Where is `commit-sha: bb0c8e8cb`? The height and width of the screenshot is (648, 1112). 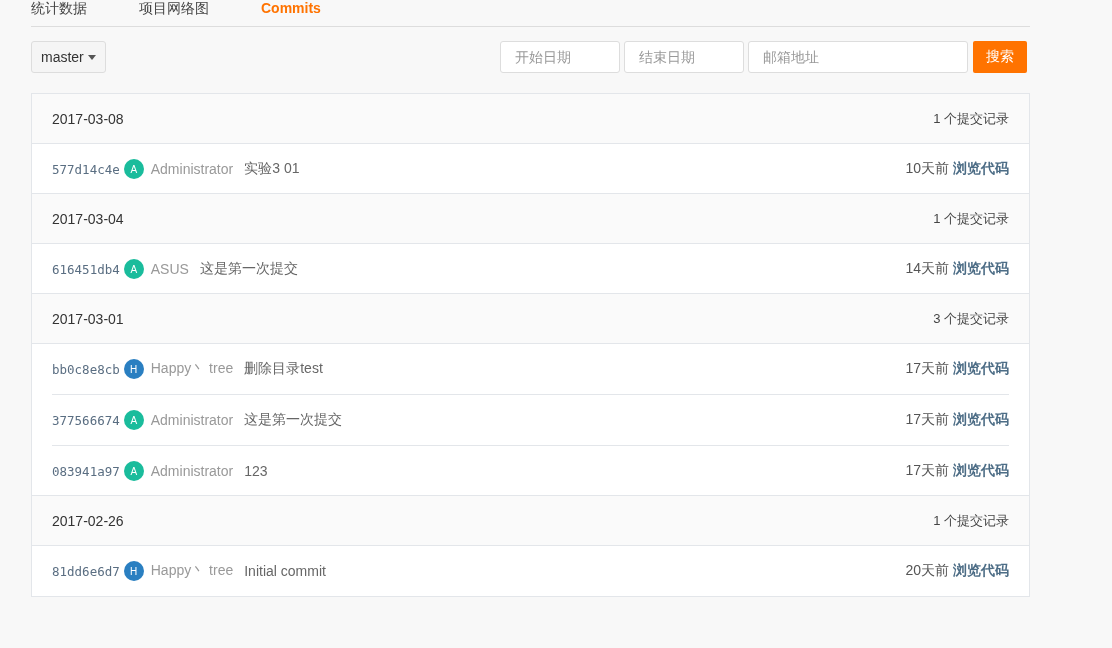
commit-sha: bb0c8e8cb is located at coordinates (86, 369).